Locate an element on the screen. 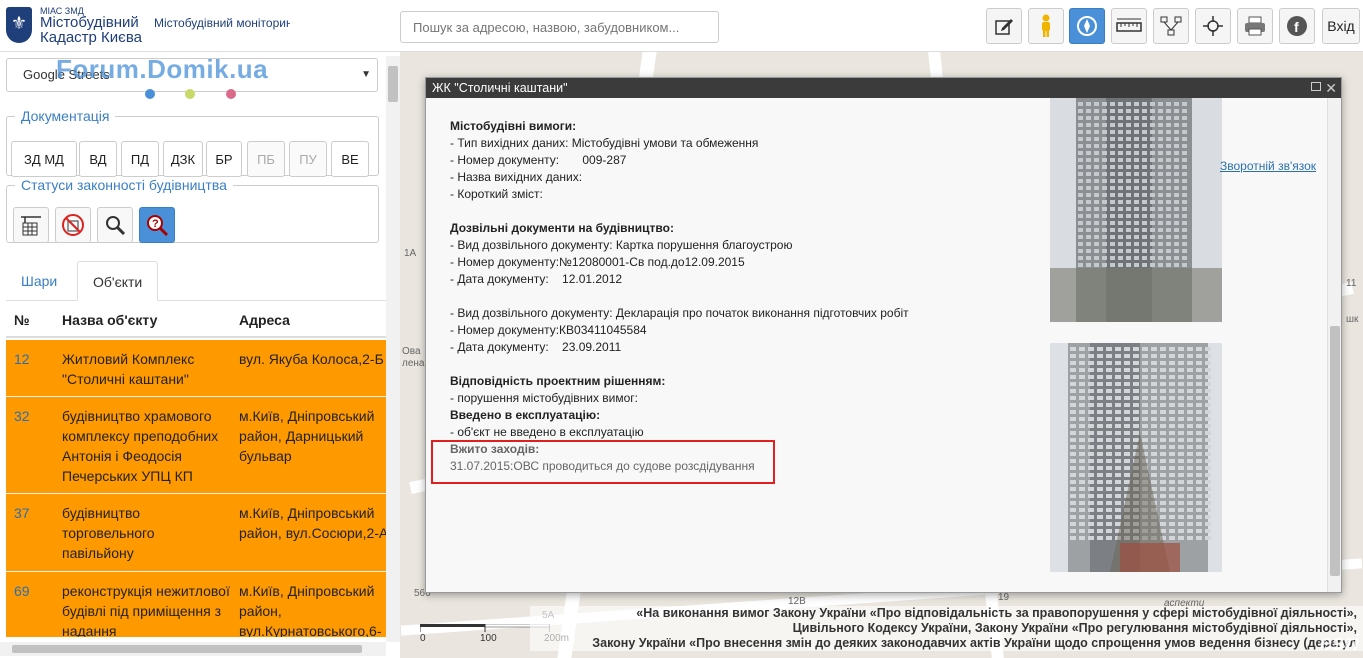 The width and height of the screenshot is (1363, 658). row-number: 37 is located at coordinates (22, 513).